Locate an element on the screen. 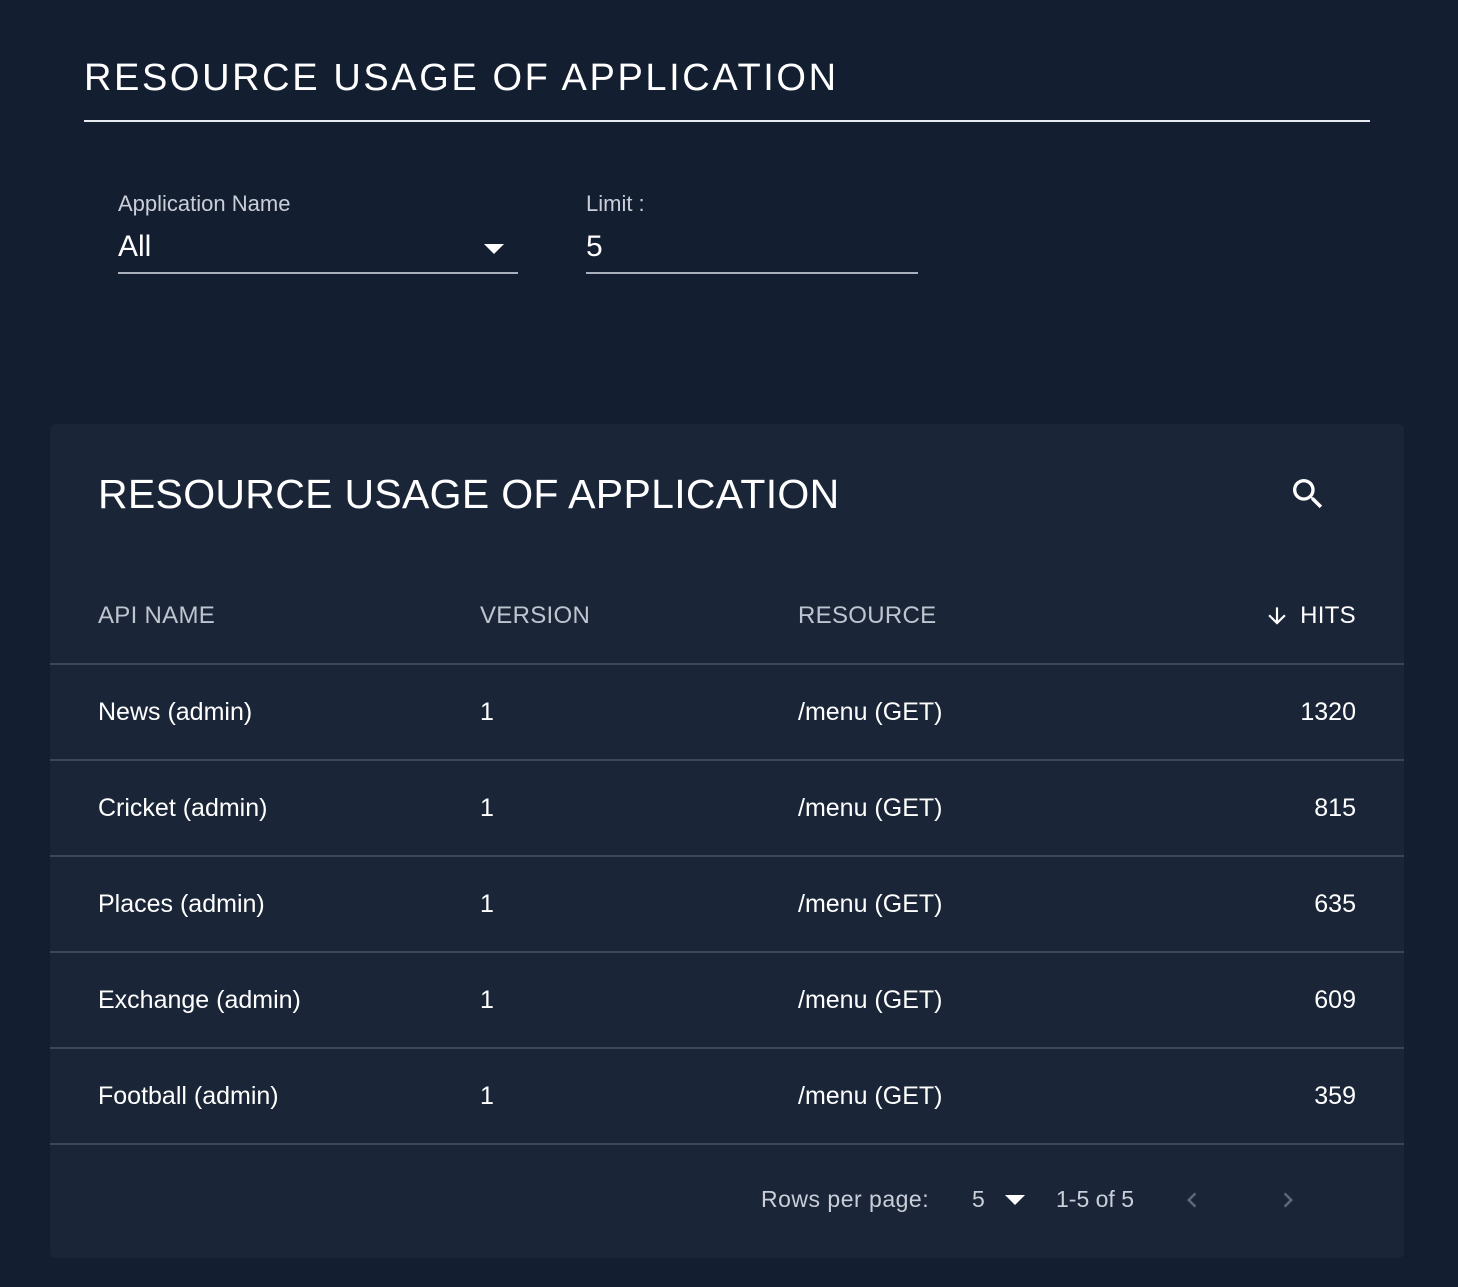 Image resolution: width=1458 pixels, height=1287 pixels. column-header-resource: RESOURCE is located at coordinates (867, 615).